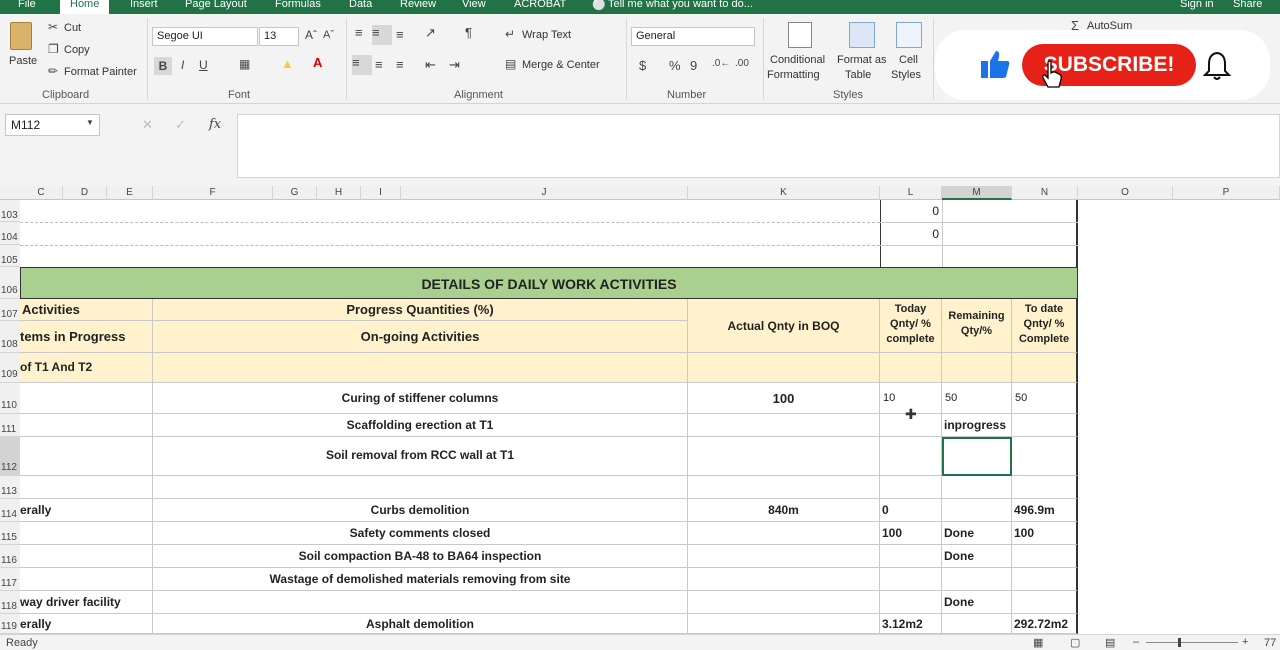  Describe the element at coordinates (86, 398) in the screenshot. I see `cell-c110` at that location.